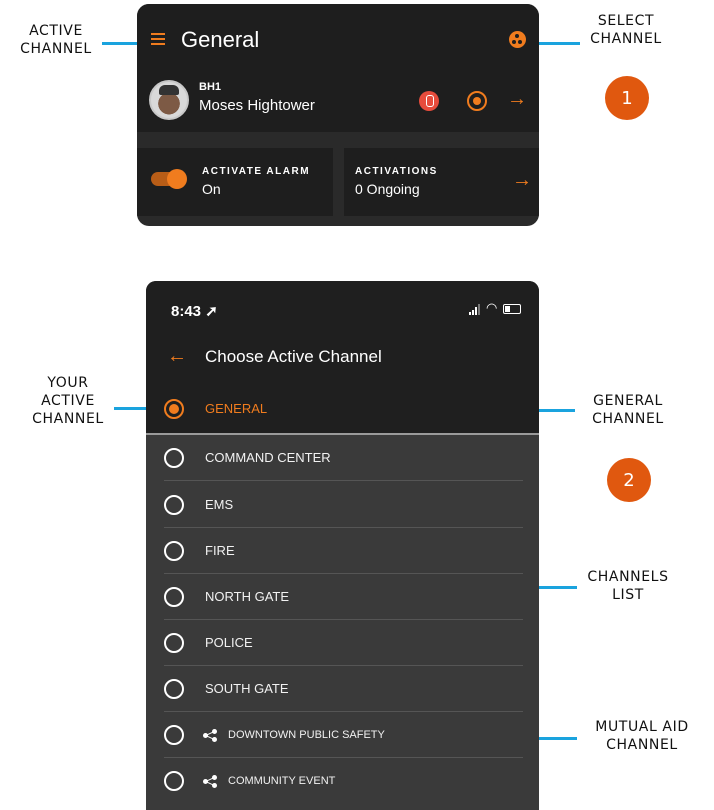  I want to click on alarm-caption: ACTIVATE ALARM, so click(256, 171).